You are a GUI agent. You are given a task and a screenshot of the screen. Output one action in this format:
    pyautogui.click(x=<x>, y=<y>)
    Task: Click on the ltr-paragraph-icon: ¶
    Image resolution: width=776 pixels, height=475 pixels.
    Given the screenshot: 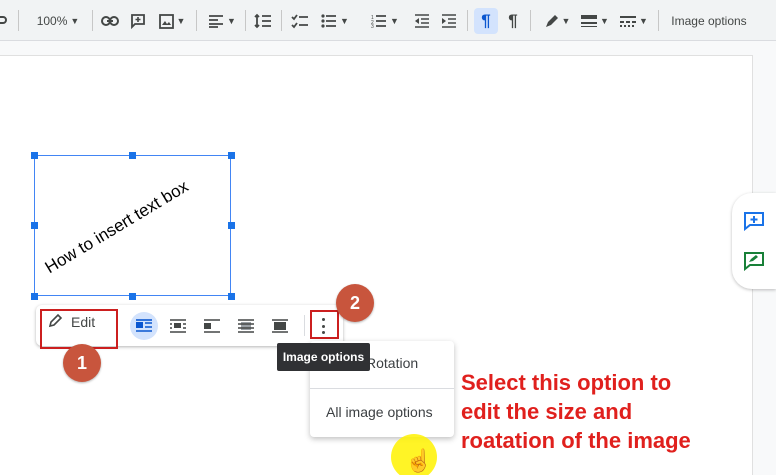 What is the action you would take?
    pyautogui.click(x=486, y=21)
    